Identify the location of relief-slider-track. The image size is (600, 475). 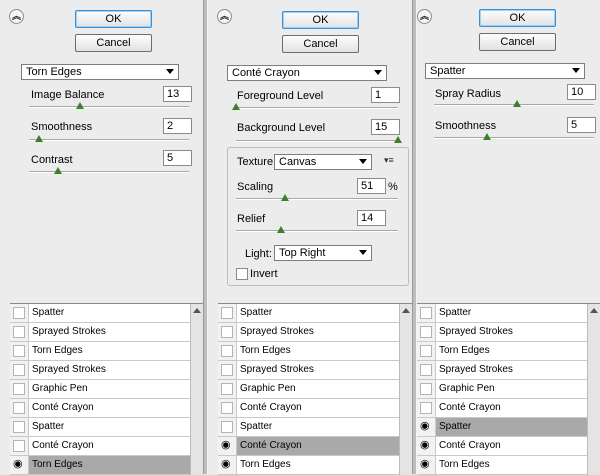
(317, 231).